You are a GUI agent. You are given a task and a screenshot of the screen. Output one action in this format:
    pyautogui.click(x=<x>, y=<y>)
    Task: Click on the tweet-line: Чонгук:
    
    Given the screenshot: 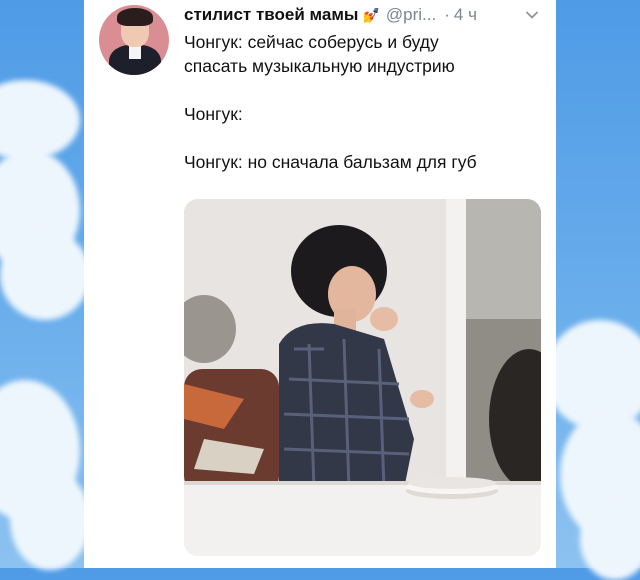 What is the action you would take?
    pyautogui.click(x=213, y=114)
    